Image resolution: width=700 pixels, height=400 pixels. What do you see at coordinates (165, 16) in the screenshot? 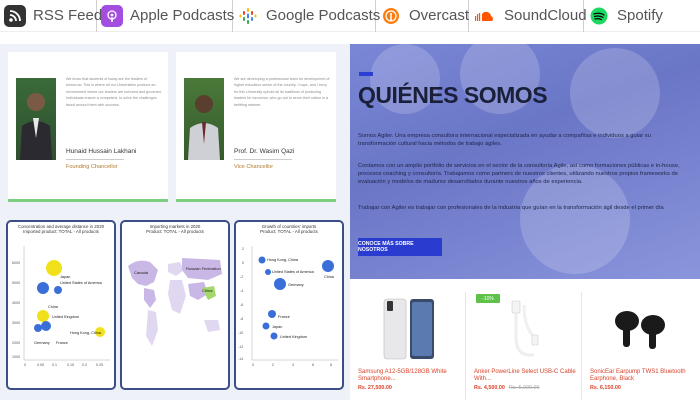
I see `apple-podcasts-link: Apple Podcasts` at bounding box center [165, 16].